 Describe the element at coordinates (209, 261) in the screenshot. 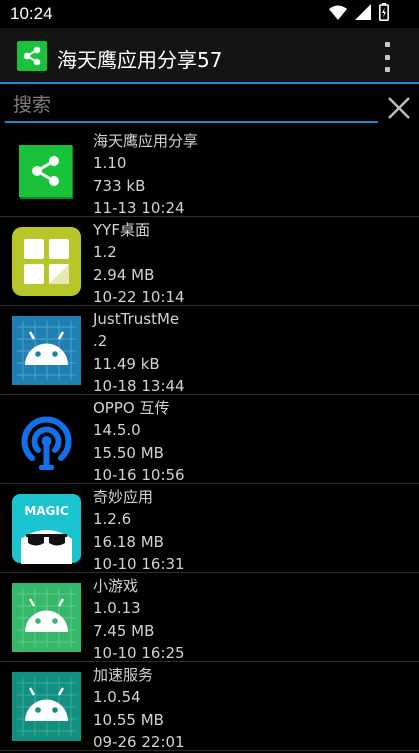

I see `list-item: YYF桌面 1.2 2.94 MB 10-22 10:14` at that location.